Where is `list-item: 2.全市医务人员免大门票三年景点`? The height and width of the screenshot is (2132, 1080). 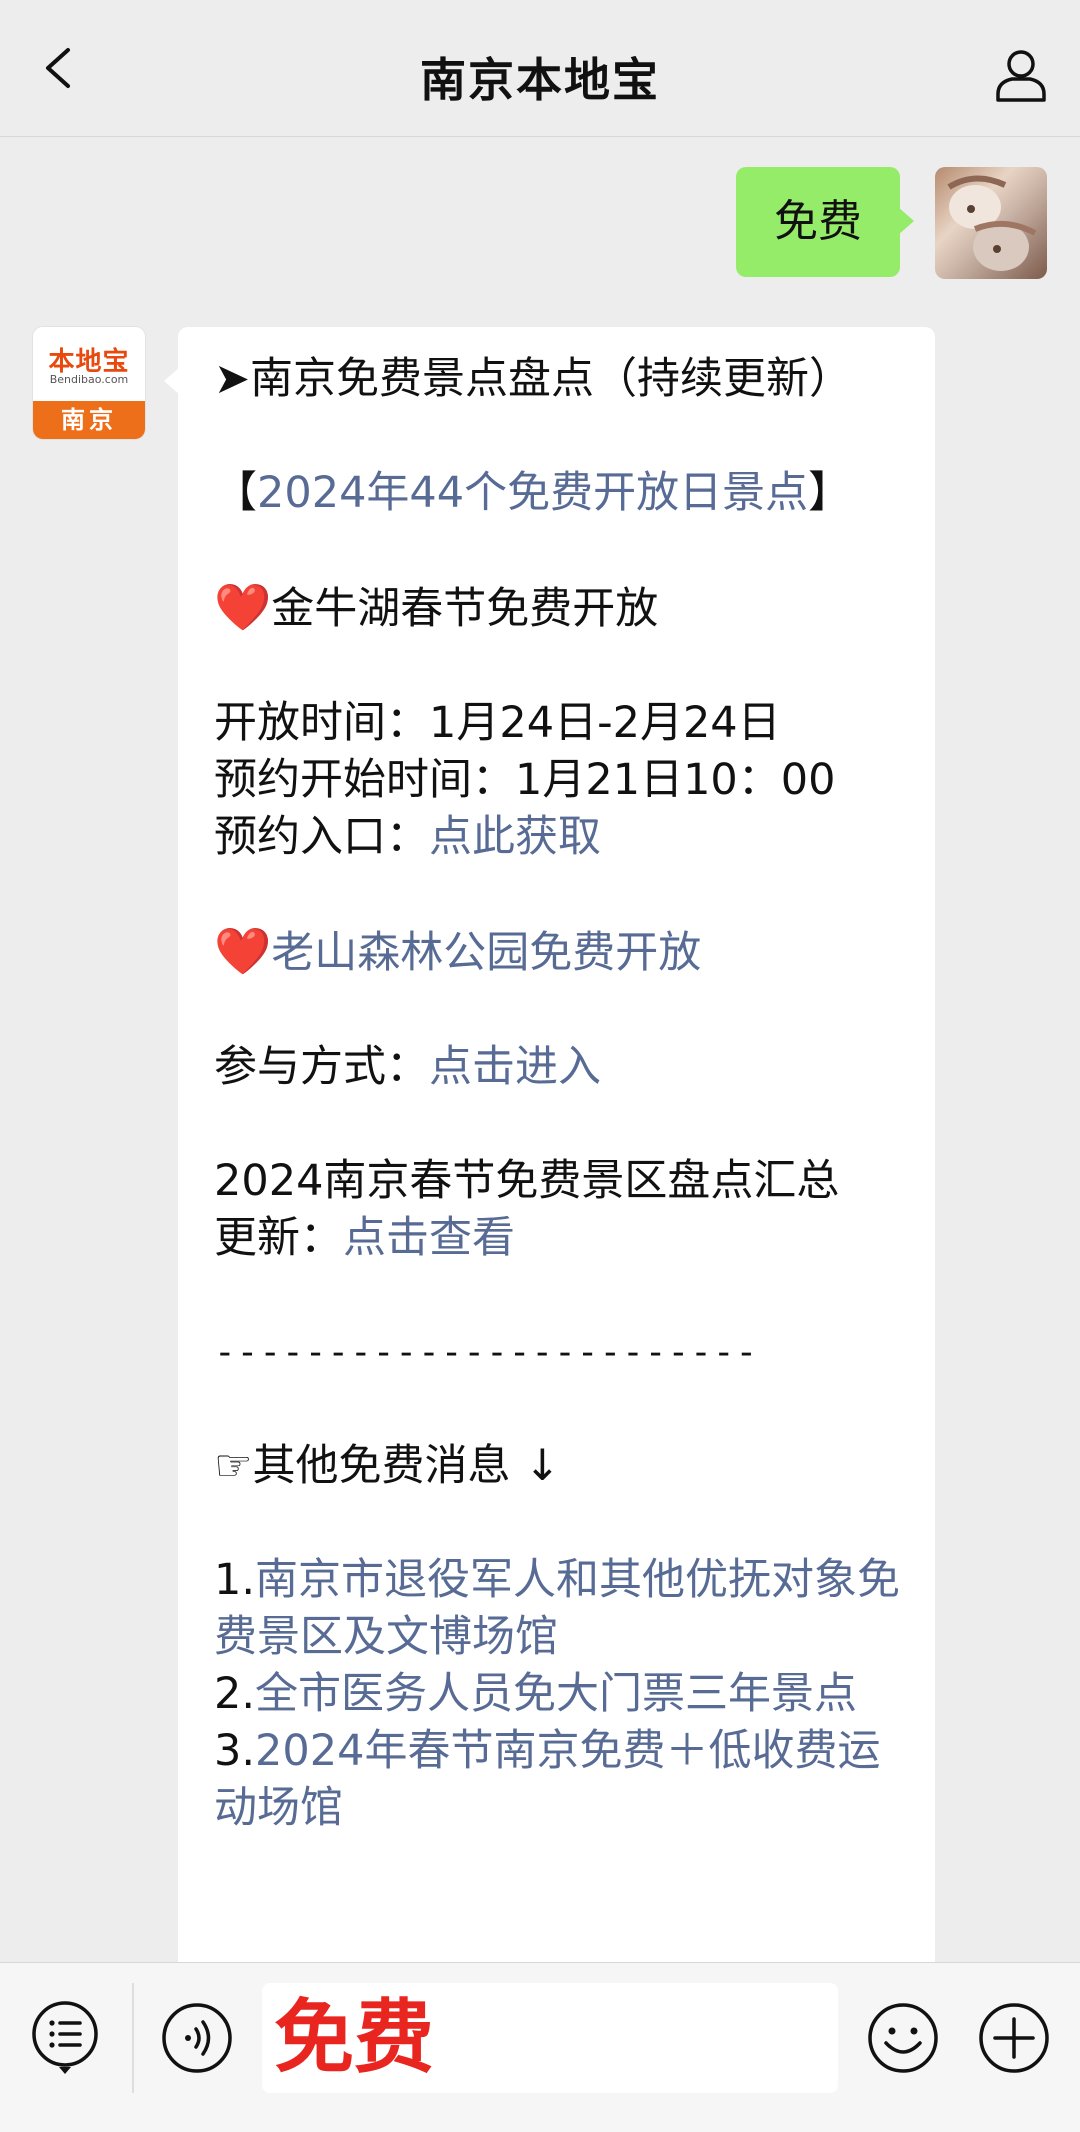 list-item: 2.全市医务人员免大门票三年景点 is located at coordinates (559, 1694).